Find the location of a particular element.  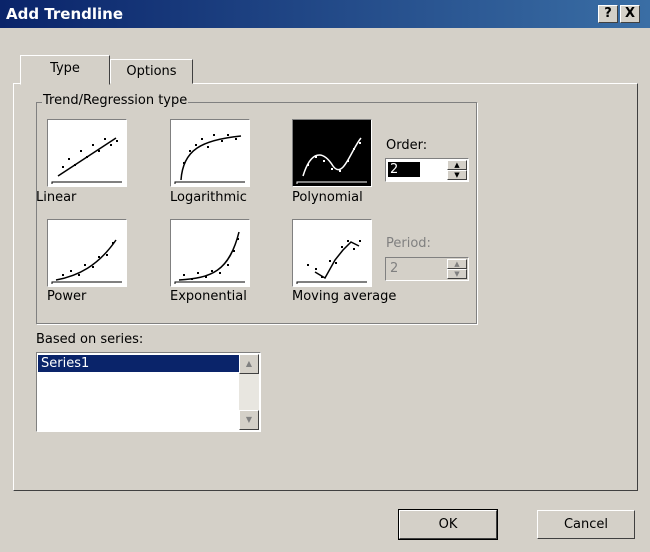

scroll-down-icon: ▼ is located at coordinates (249, 420).